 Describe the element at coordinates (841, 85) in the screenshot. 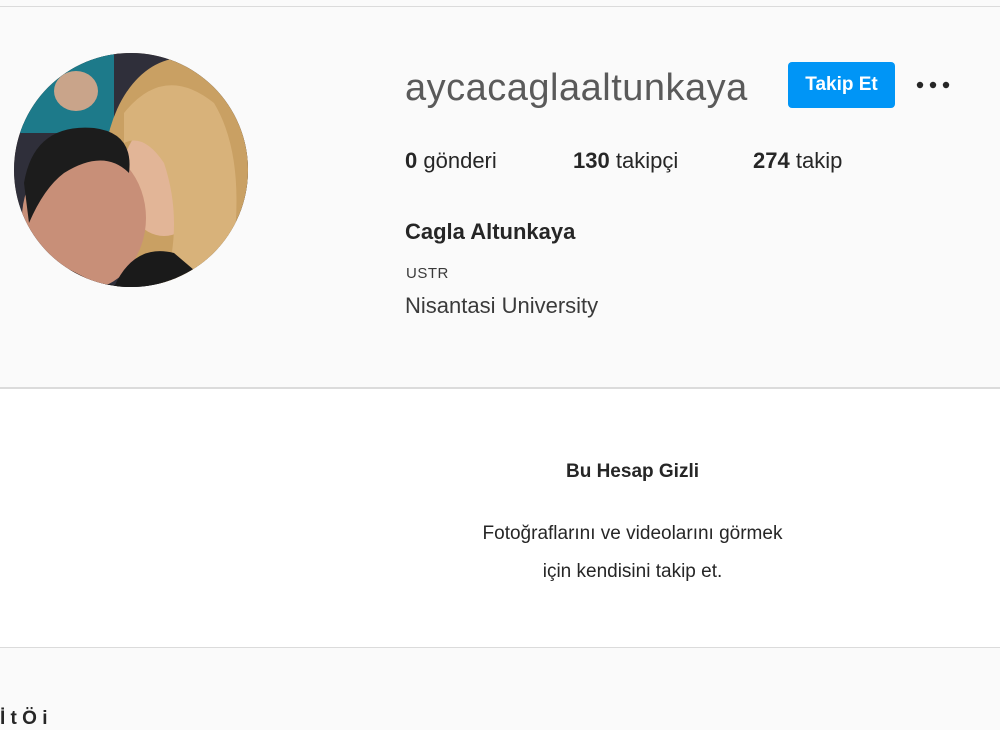

I see `follow-button: Takip Et` at that location.